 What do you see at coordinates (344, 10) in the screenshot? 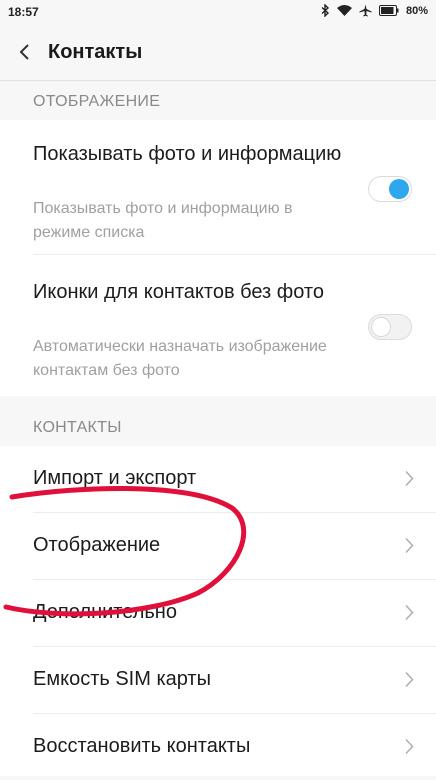
I see `wifi-icon` at bounding box center [344, 10].